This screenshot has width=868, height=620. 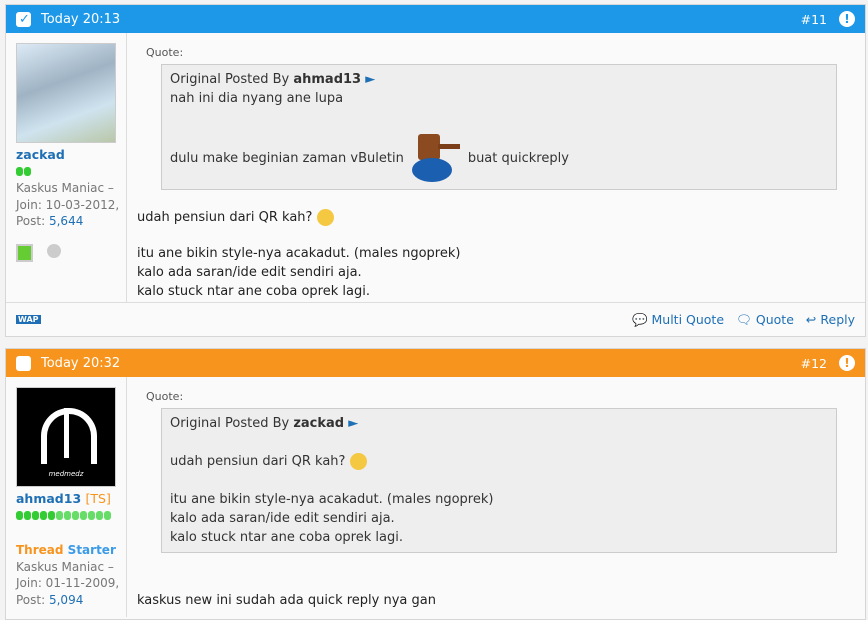 I want to click on quote-button-label: Quote, so click(x=774, y=319).